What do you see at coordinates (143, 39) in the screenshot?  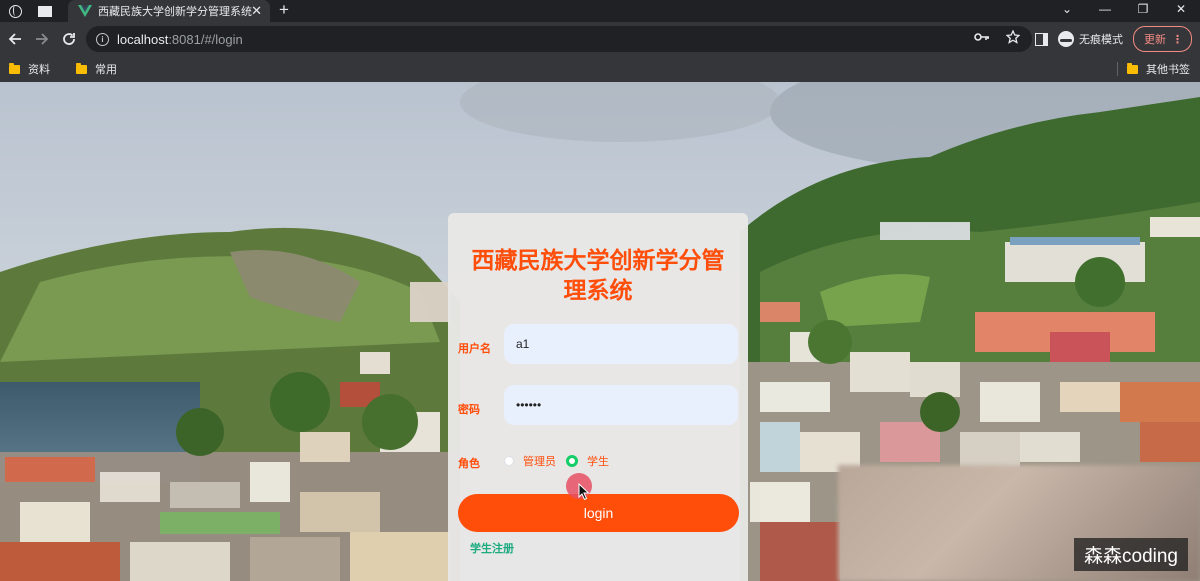 I see `url-host: localhost` at bounding box center [143, 39].